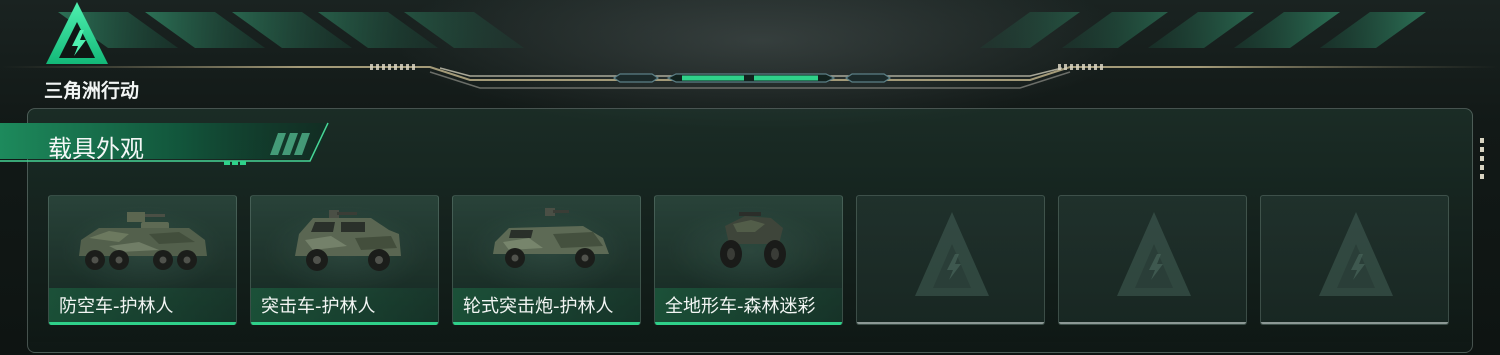 The image size is (1500, 355). I want to click on atv-icon, so click(753, 240).